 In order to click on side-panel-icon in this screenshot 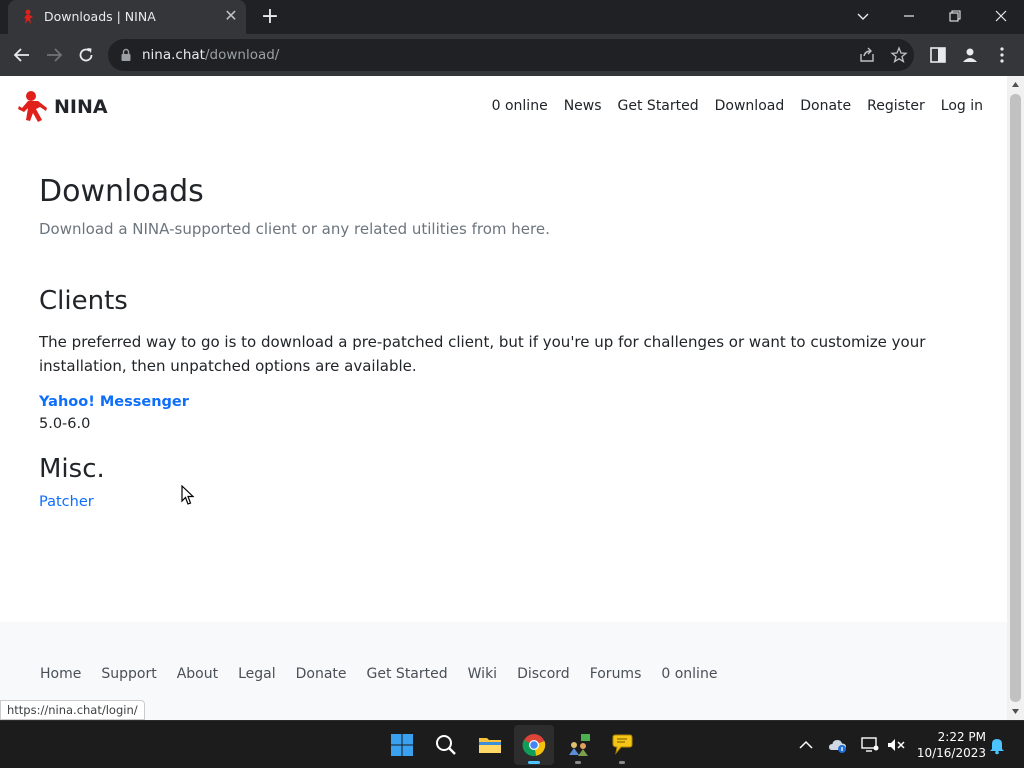, I will do `click(938, 55)`.